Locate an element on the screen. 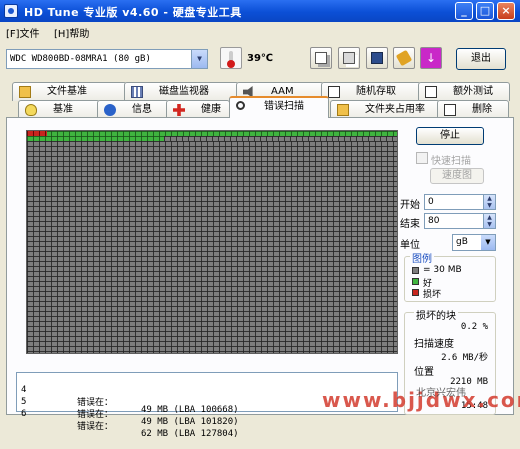  tab-random-access: 随机存取 is located at coordinates (371, 91).